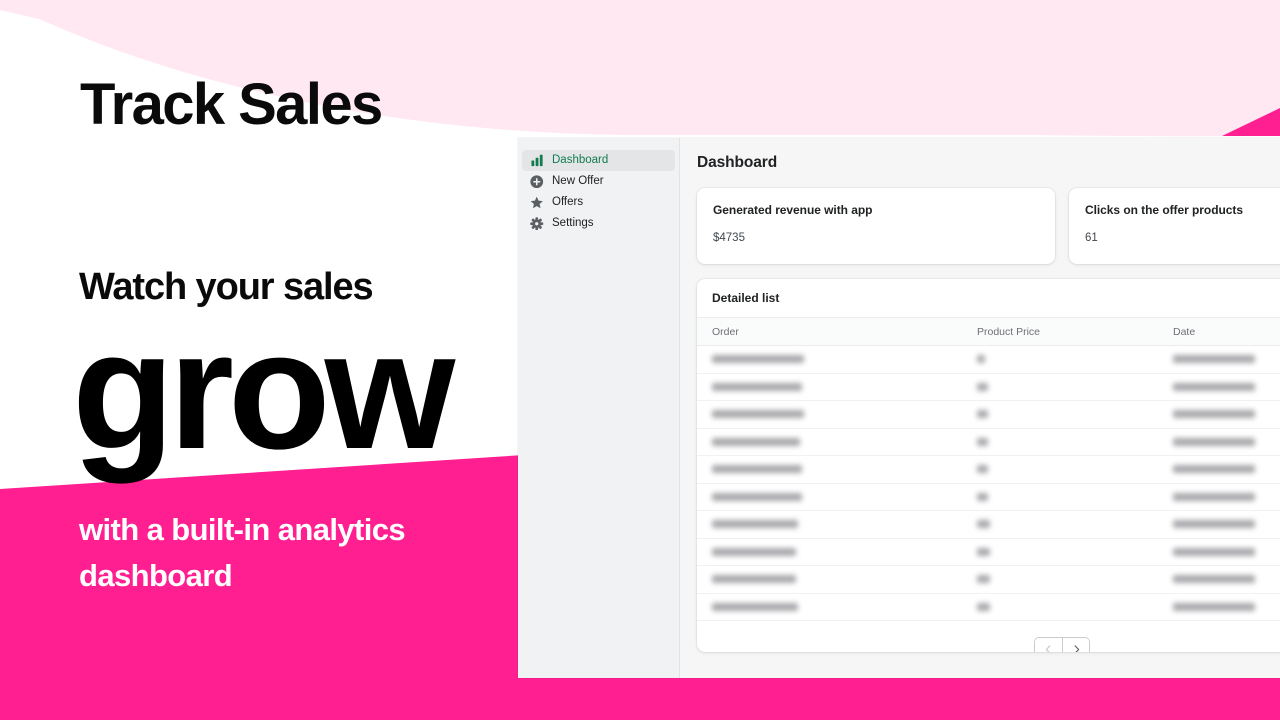 This screenshot has width=1280, height=720. I want to click on metric-card-generated-revenue: Generated revenue with app $4735, so click(876, 226).